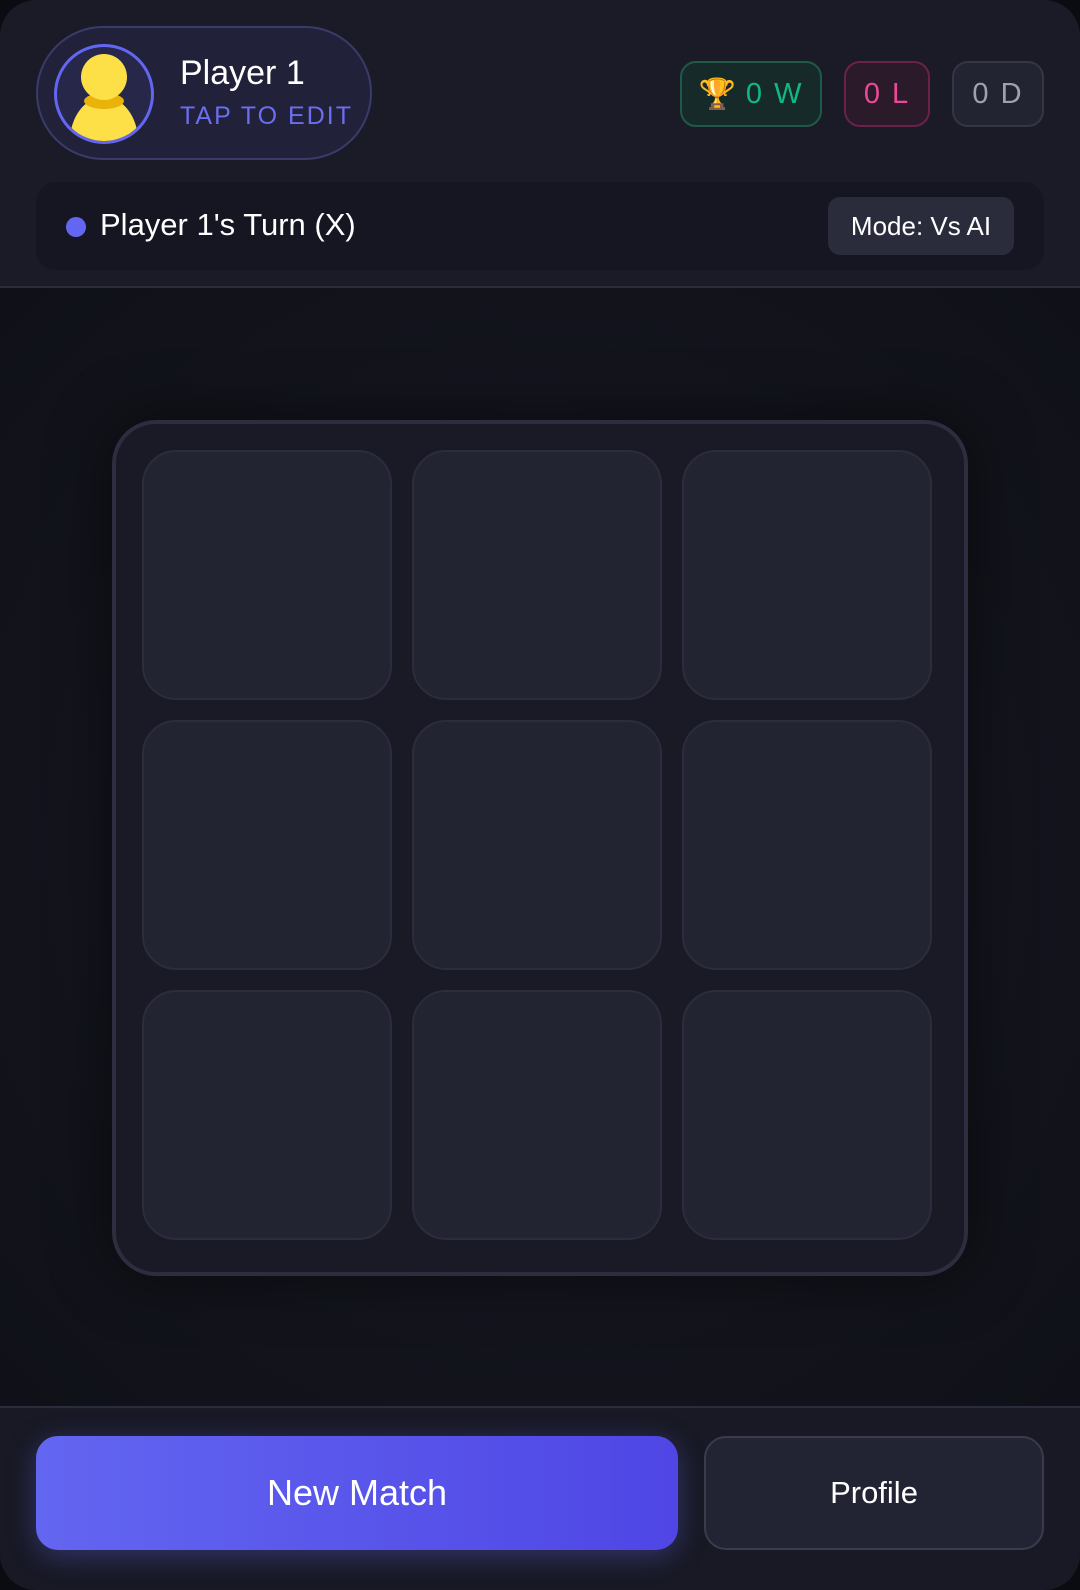 The image size is (1080, 1590). Describe the element at coordinates (921, 226) in the screenshot. I see `mode-badge: Mode: Vs AI` at that location.